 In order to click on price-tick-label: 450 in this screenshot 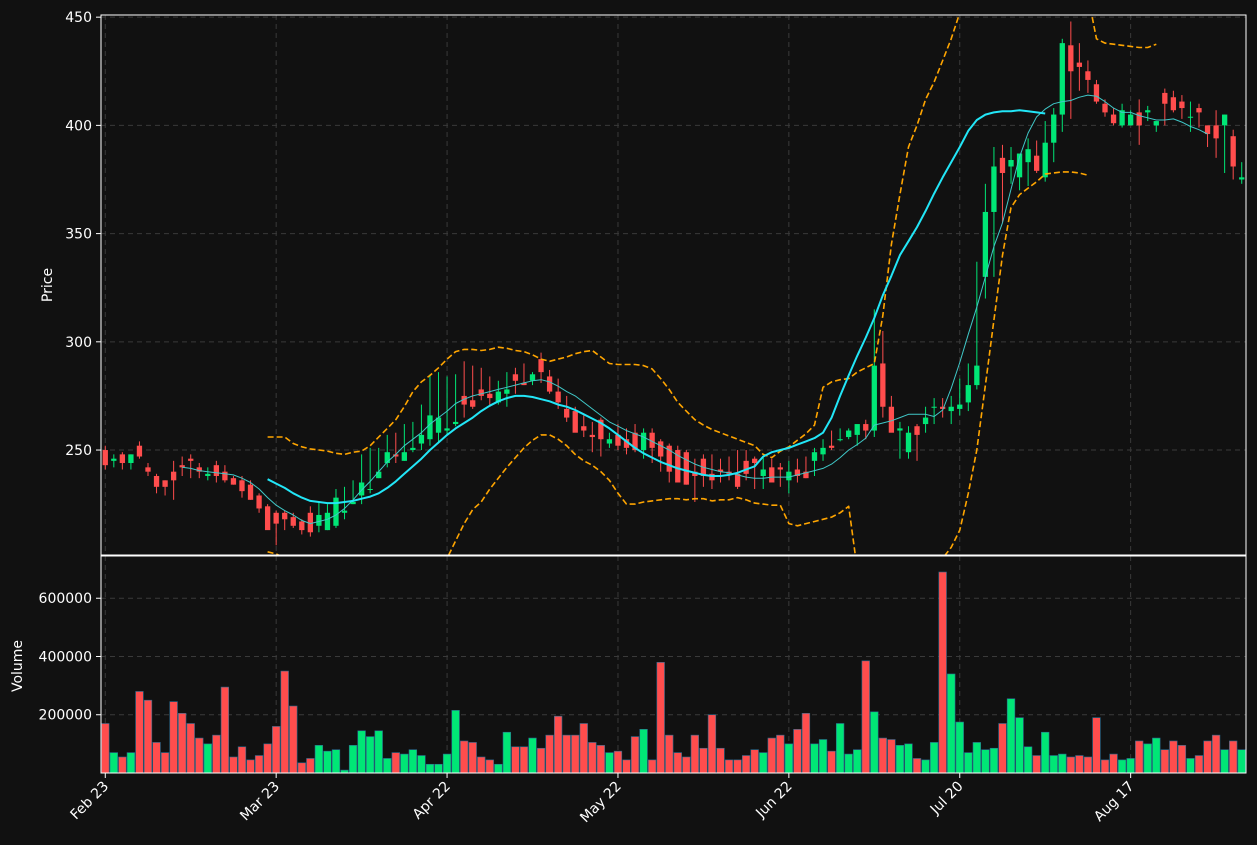, I will do `click(78, 18)`.